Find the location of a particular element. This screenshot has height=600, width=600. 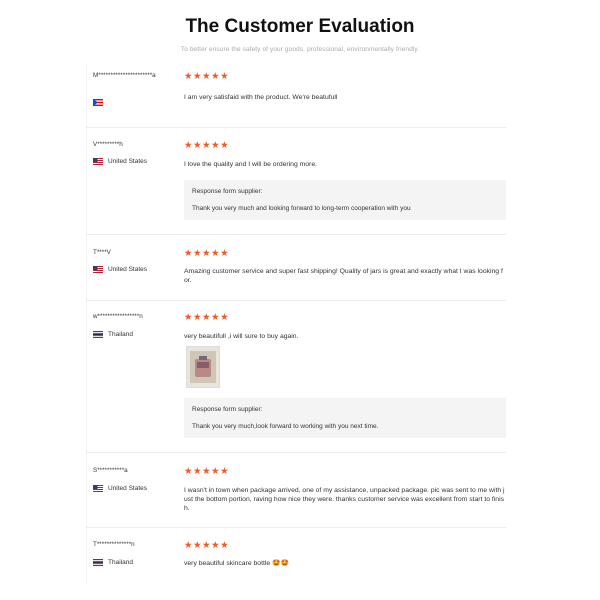

page-title: The Customer Evaluation is located at coordinates (300, 26).